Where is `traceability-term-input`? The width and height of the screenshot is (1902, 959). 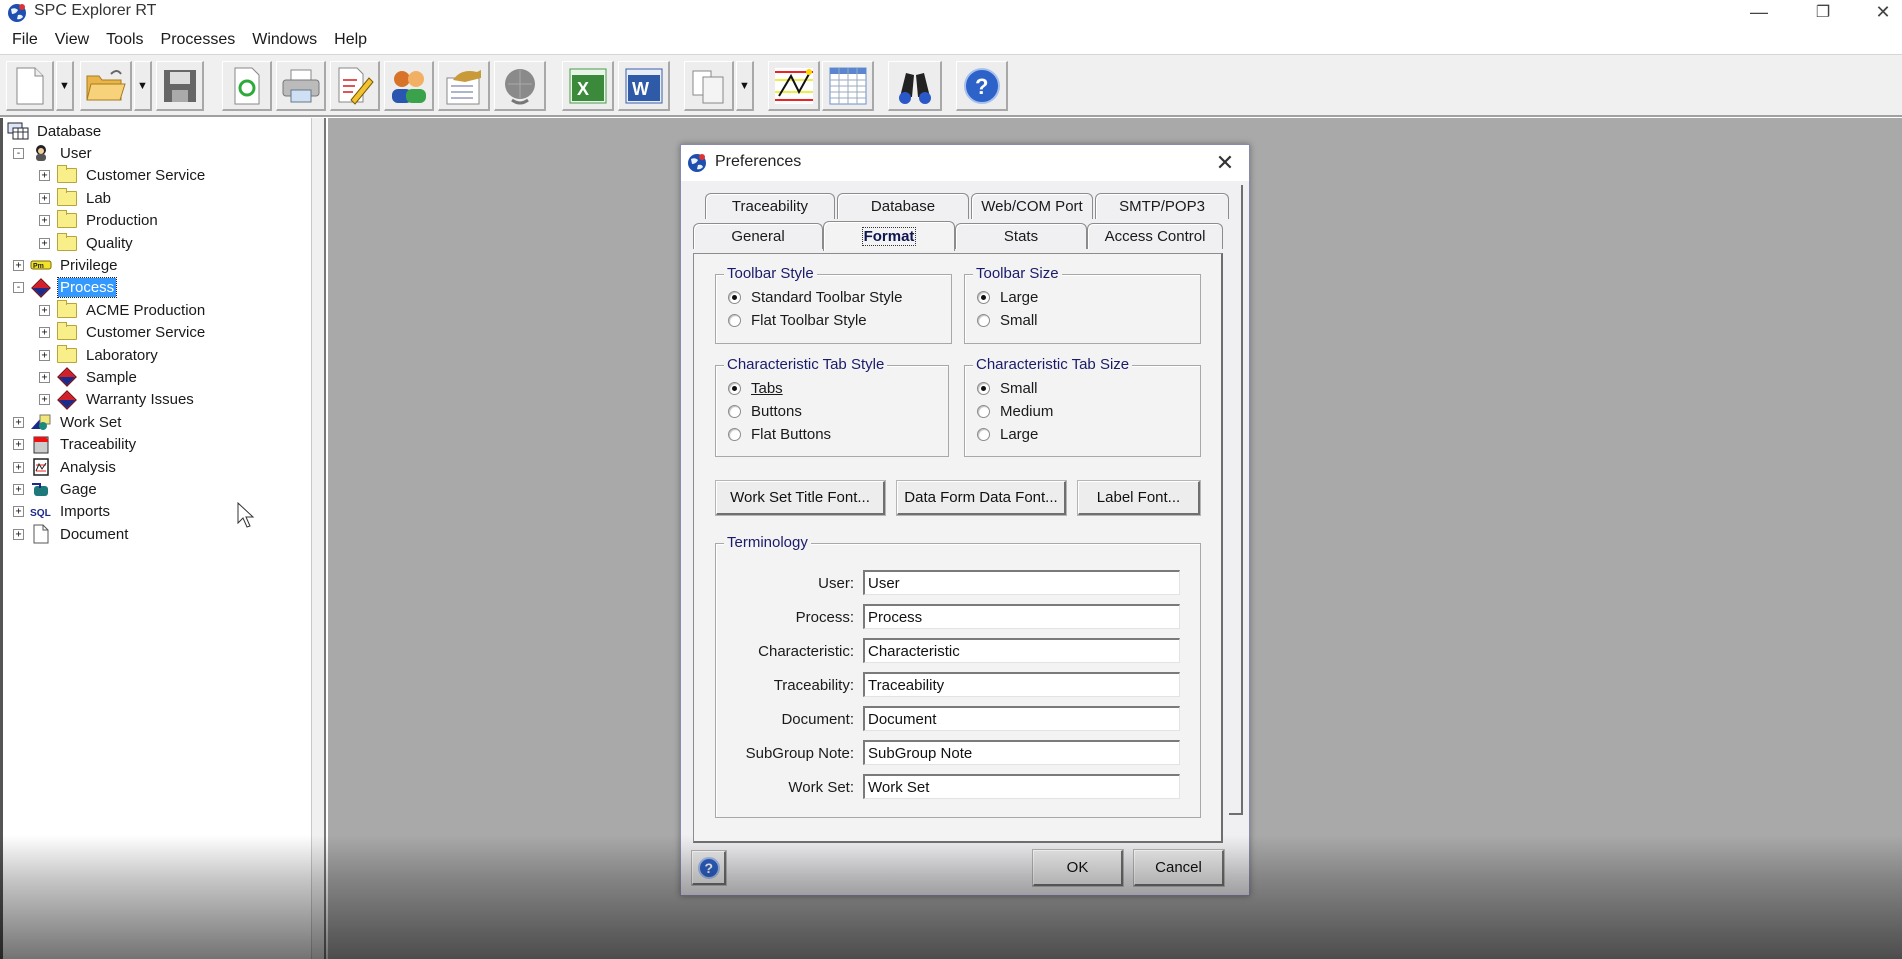
traceability-term-input is located at coordinates (1021, 684).